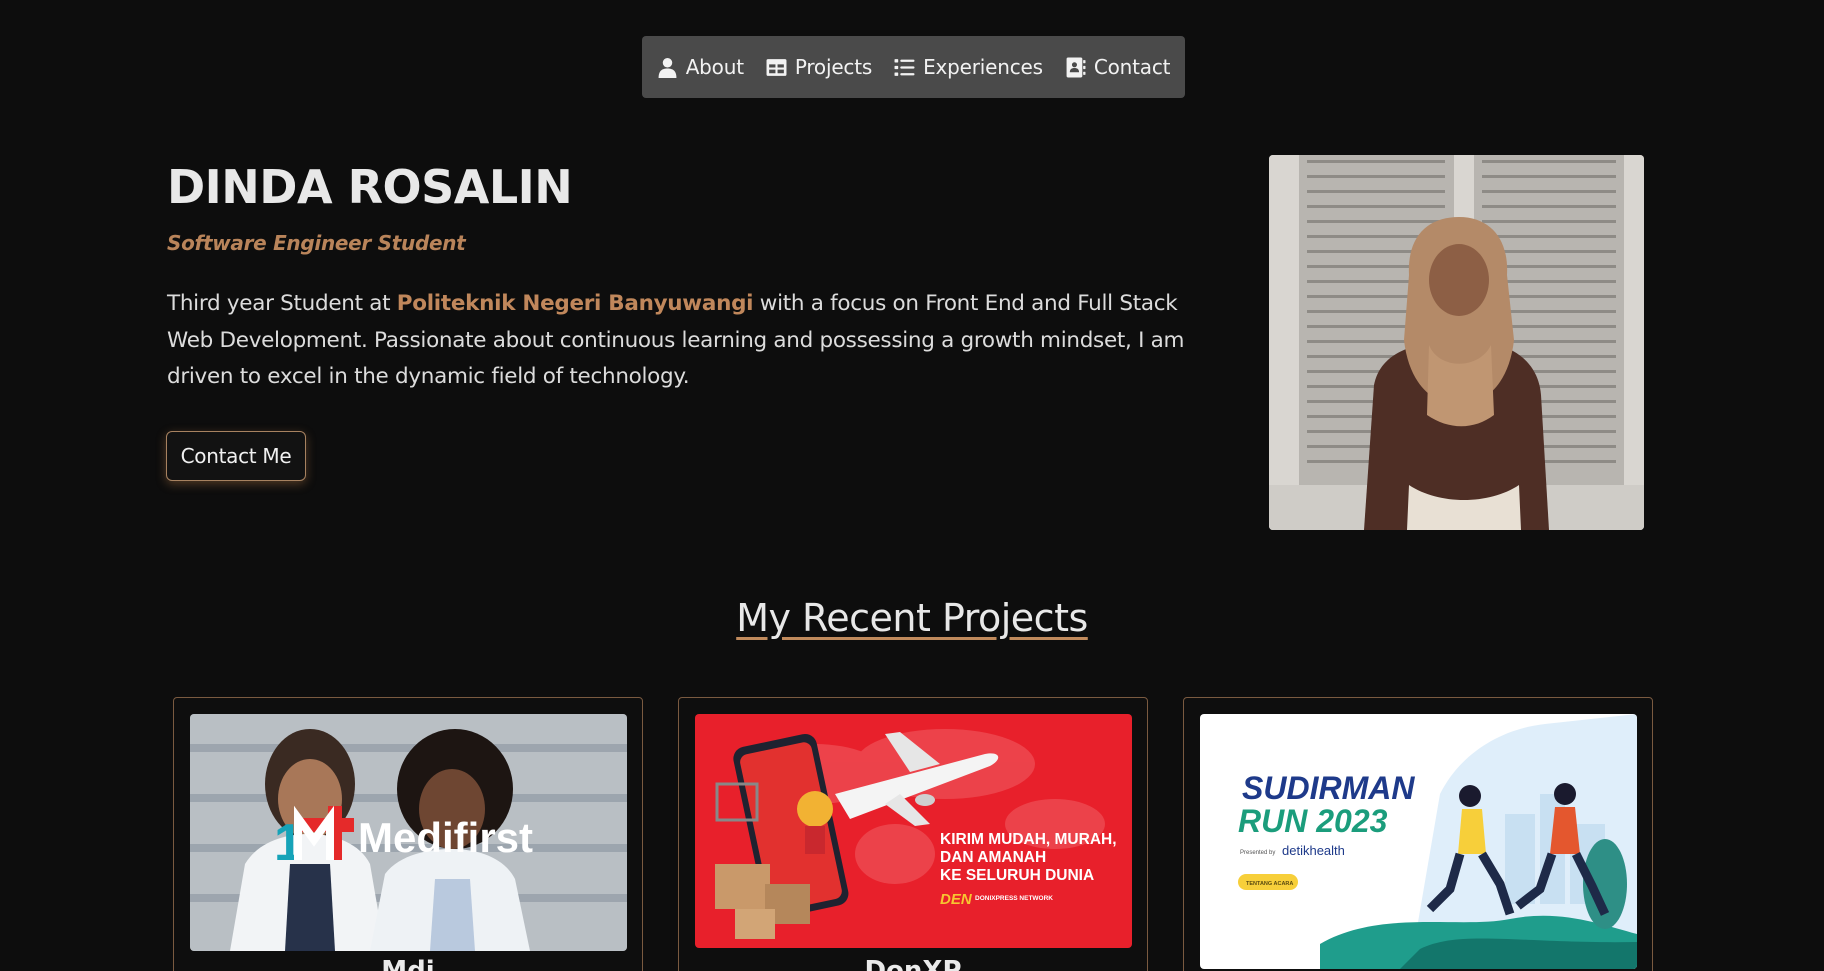  Describe the element at coordinates (575, 303) in the screenshot. I see `bio-school-highlight: Politeknik Negeri Banyuwangi` at that location.